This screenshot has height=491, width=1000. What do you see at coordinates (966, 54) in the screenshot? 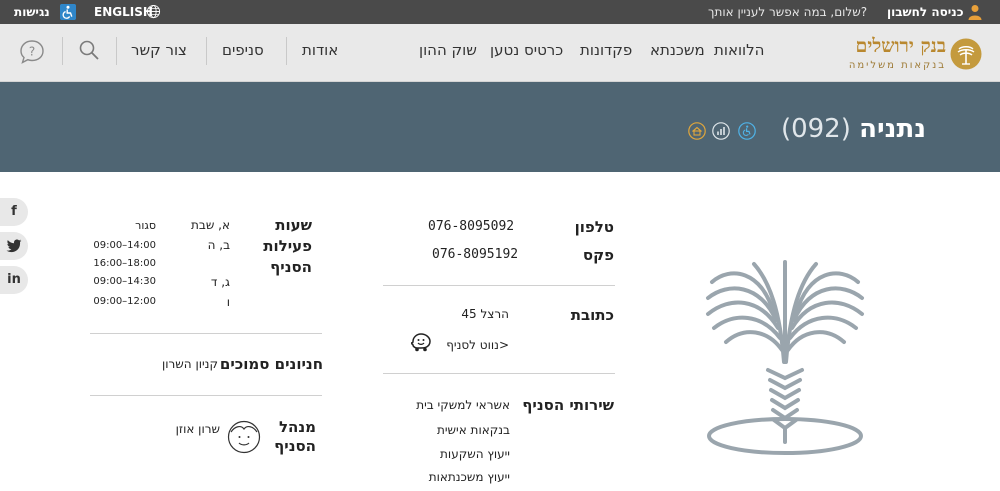
I see `bank-logo-icon` at bounding box center [966, 54].